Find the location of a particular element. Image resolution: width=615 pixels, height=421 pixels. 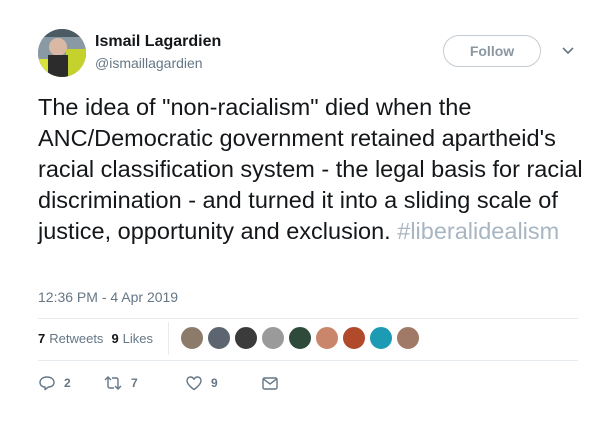

retweet-count: 7 is located at coordinates (134, 383).